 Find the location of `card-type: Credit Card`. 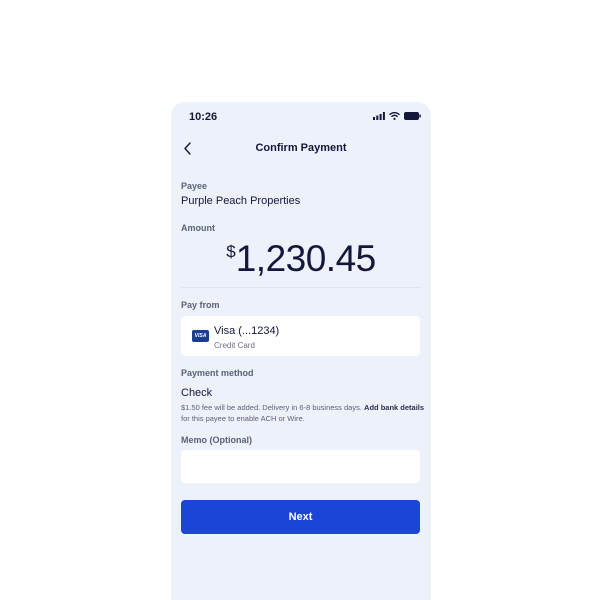

card-type: Credit Card is located at coordinates (234, 345).